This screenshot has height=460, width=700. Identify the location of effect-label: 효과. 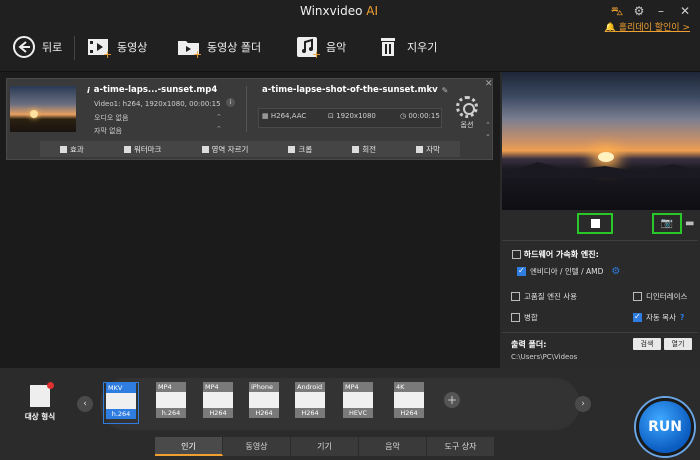
(77, 149).